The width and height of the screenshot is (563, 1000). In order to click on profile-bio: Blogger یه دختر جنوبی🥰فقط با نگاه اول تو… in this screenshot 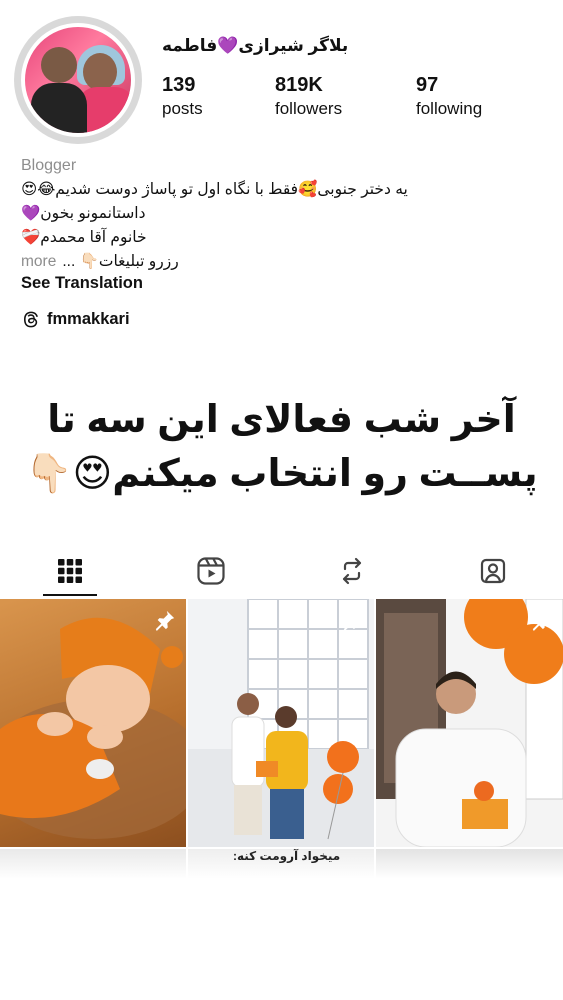, I will do `click(281, 214)`.